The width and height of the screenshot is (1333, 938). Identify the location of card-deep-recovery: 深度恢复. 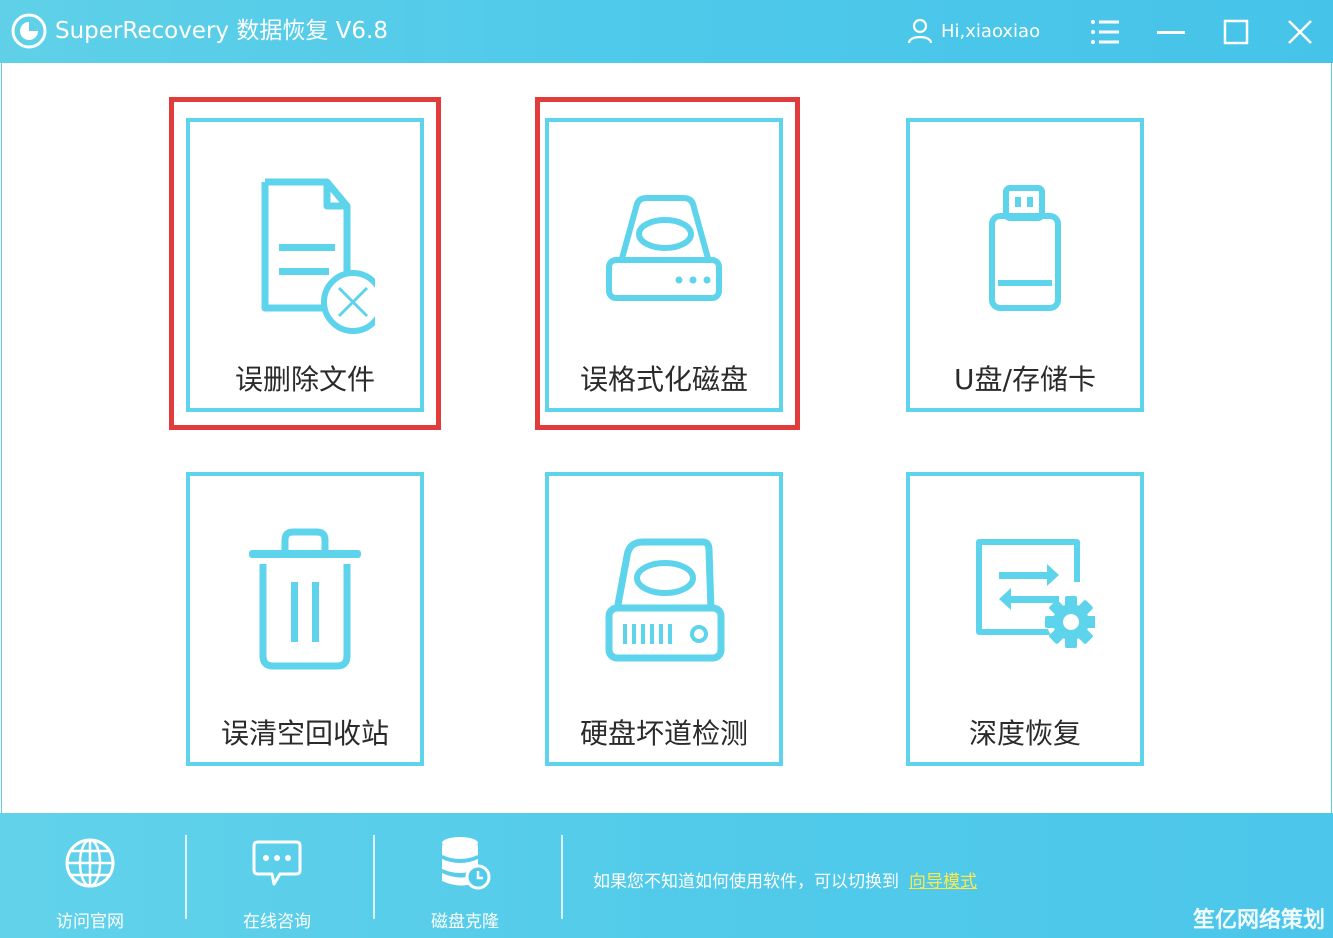
(1025, 619).